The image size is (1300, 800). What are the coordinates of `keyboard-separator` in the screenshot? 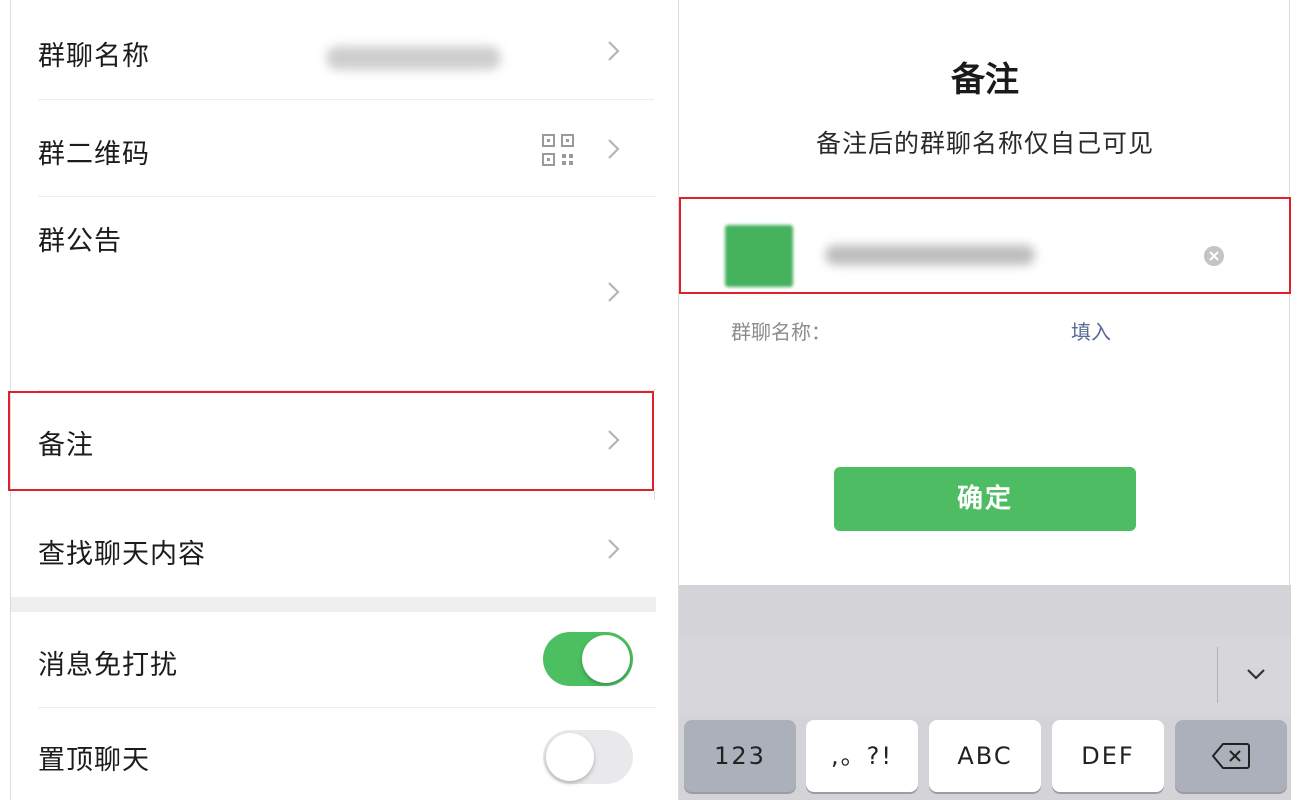 It's located at (1217, 675).